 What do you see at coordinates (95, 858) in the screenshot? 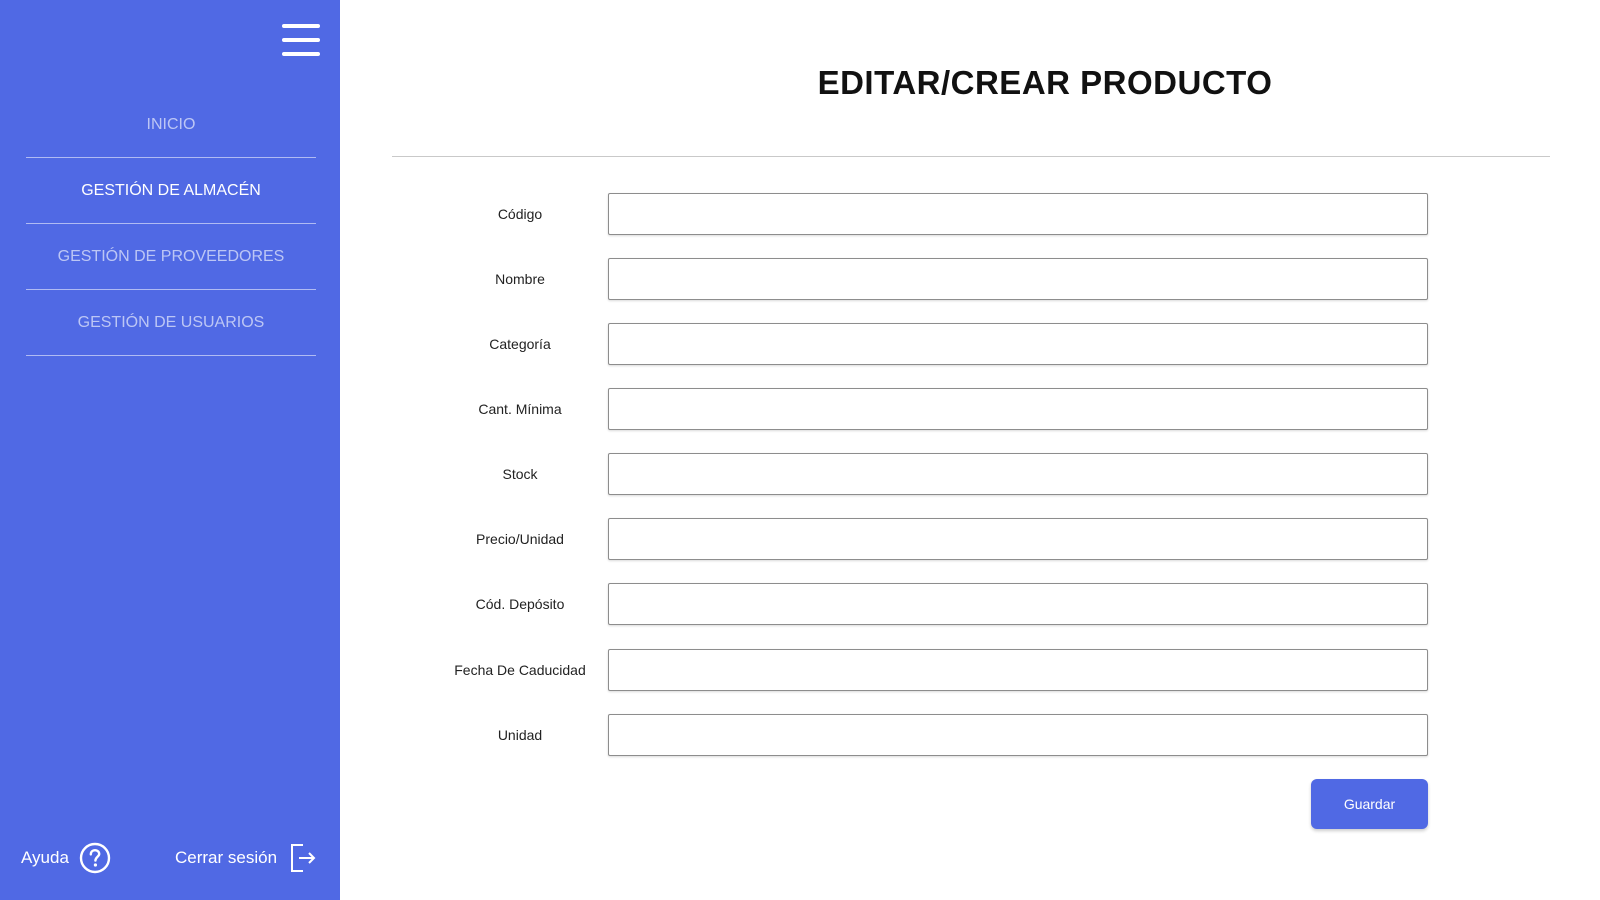
I see `question-circle-icon` at bounding box center [95, 858].